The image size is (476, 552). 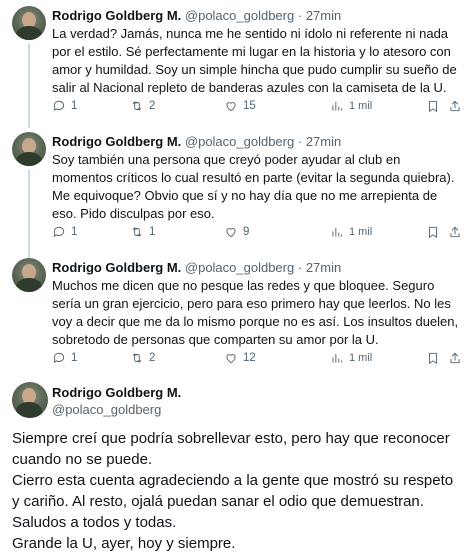 I want to click on tweet-actions: 1 1 9 1 mil, so click(x=258, y=232).